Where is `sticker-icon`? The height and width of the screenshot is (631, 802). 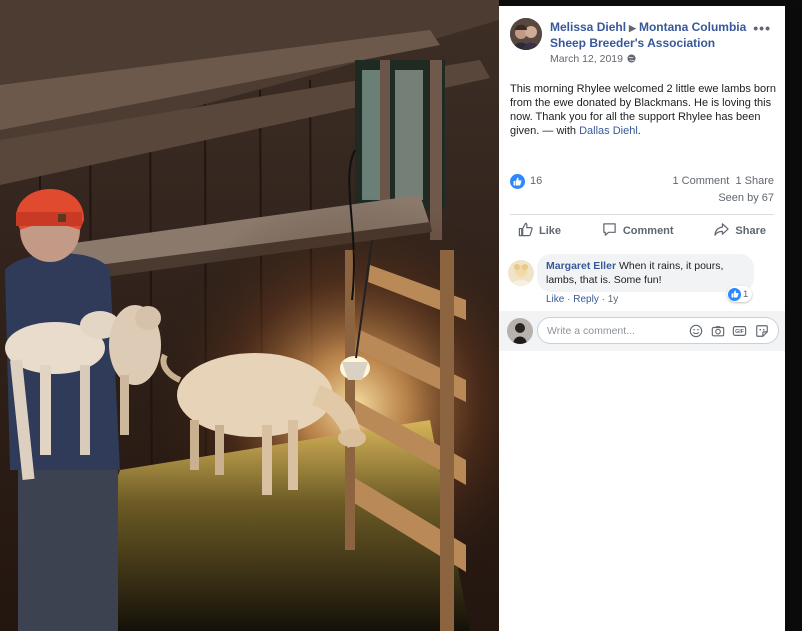
sticker-icon is located at coordinates (761, 330).